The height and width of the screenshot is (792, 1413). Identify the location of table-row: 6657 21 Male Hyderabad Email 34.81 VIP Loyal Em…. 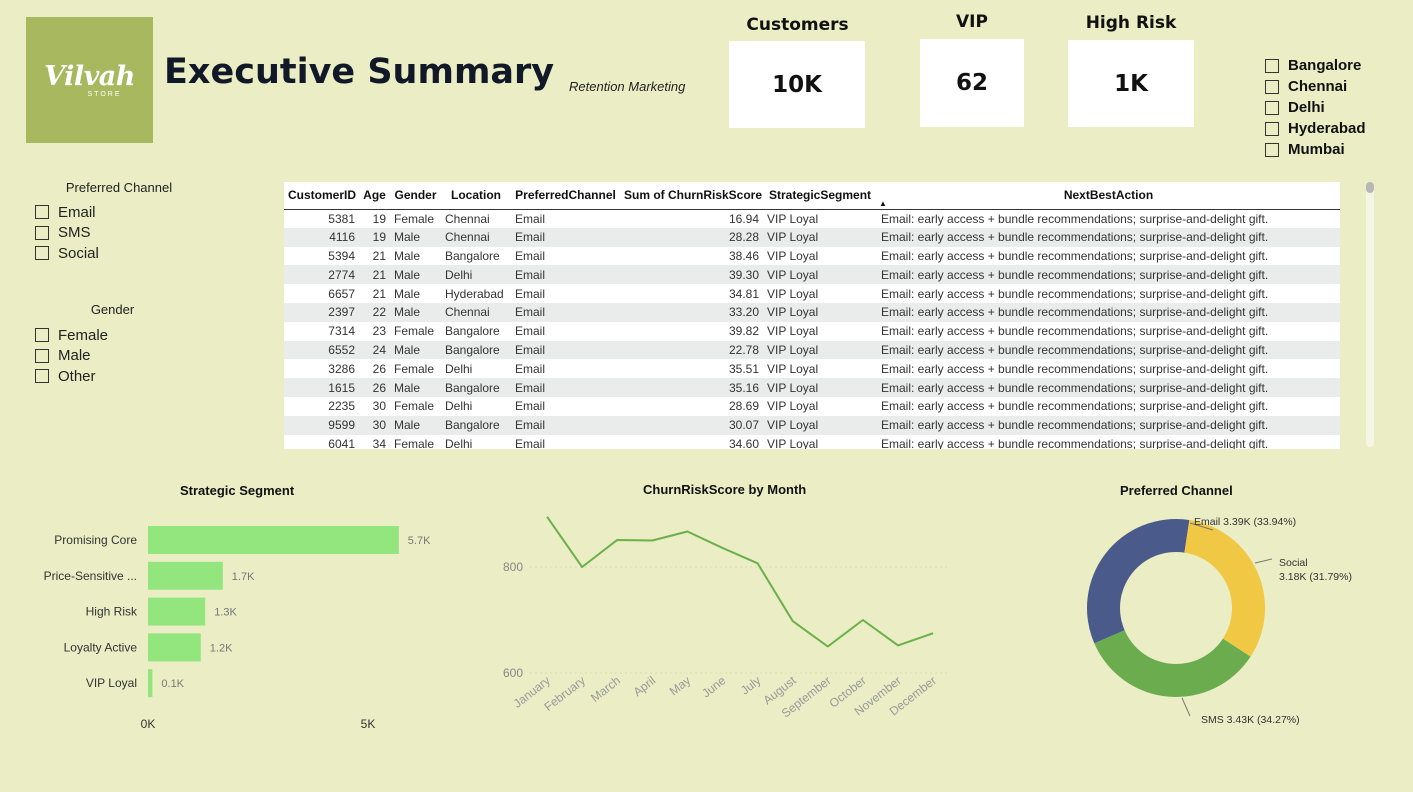
(812, 293).